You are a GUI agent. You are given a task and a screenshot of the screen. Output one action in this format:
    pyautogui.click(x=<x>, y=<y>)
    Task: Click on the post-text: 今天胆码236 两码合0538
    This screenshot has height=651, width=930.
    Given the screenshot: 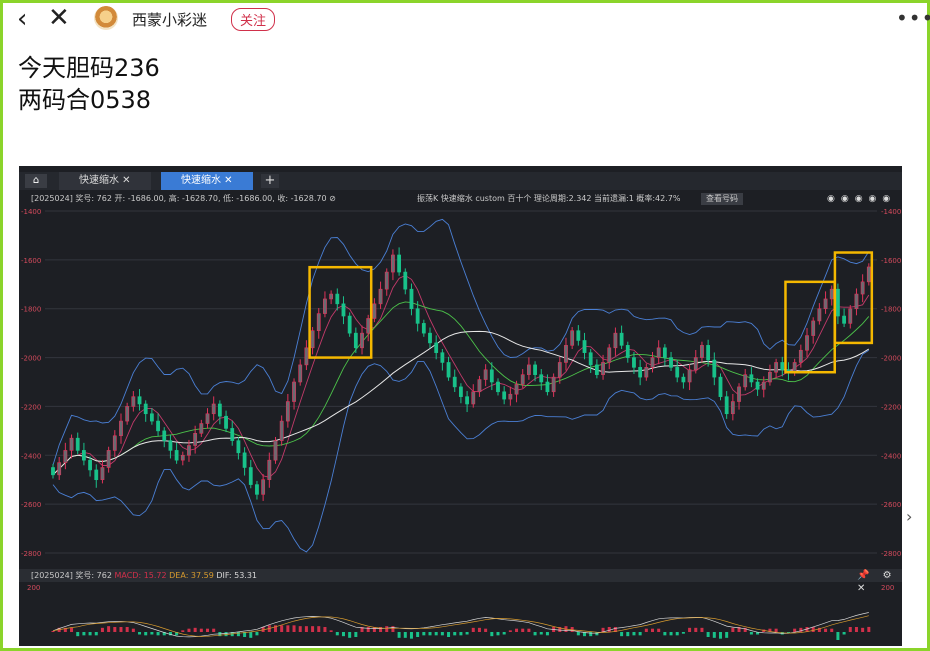 What is the action you would take?
    pyautogui.click(x=89, y=84)
    